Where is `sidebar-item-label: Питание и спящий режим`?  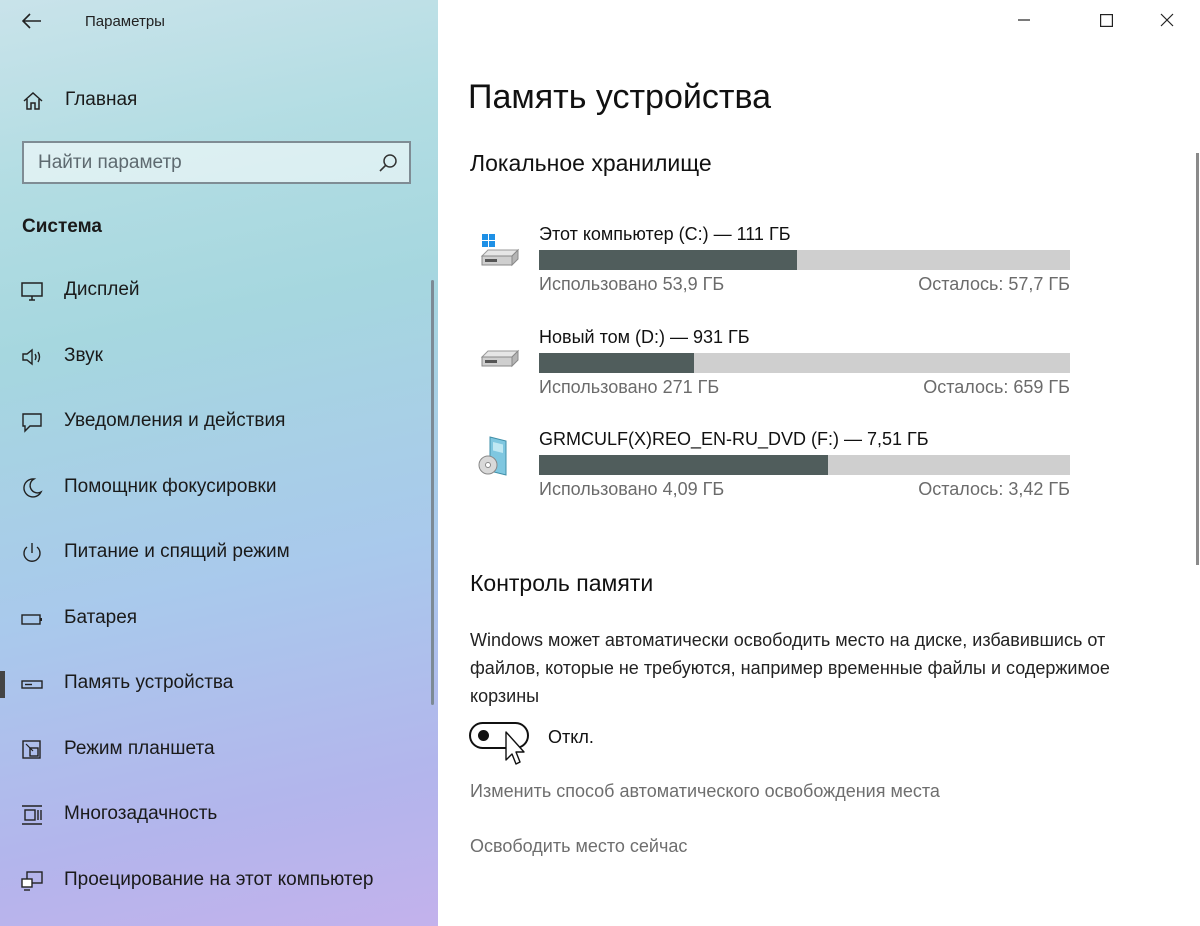
sidebar-item-label: Питание и спящий режим is located at coordinates (177, 551).